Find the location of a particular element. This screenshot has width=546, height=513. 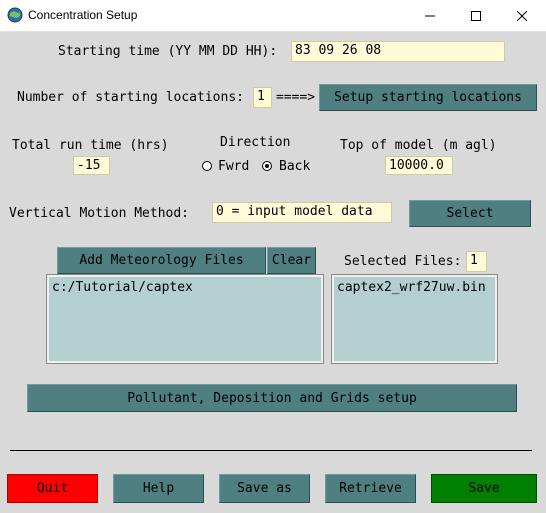

app-icon is located at coordinates (15, 15).